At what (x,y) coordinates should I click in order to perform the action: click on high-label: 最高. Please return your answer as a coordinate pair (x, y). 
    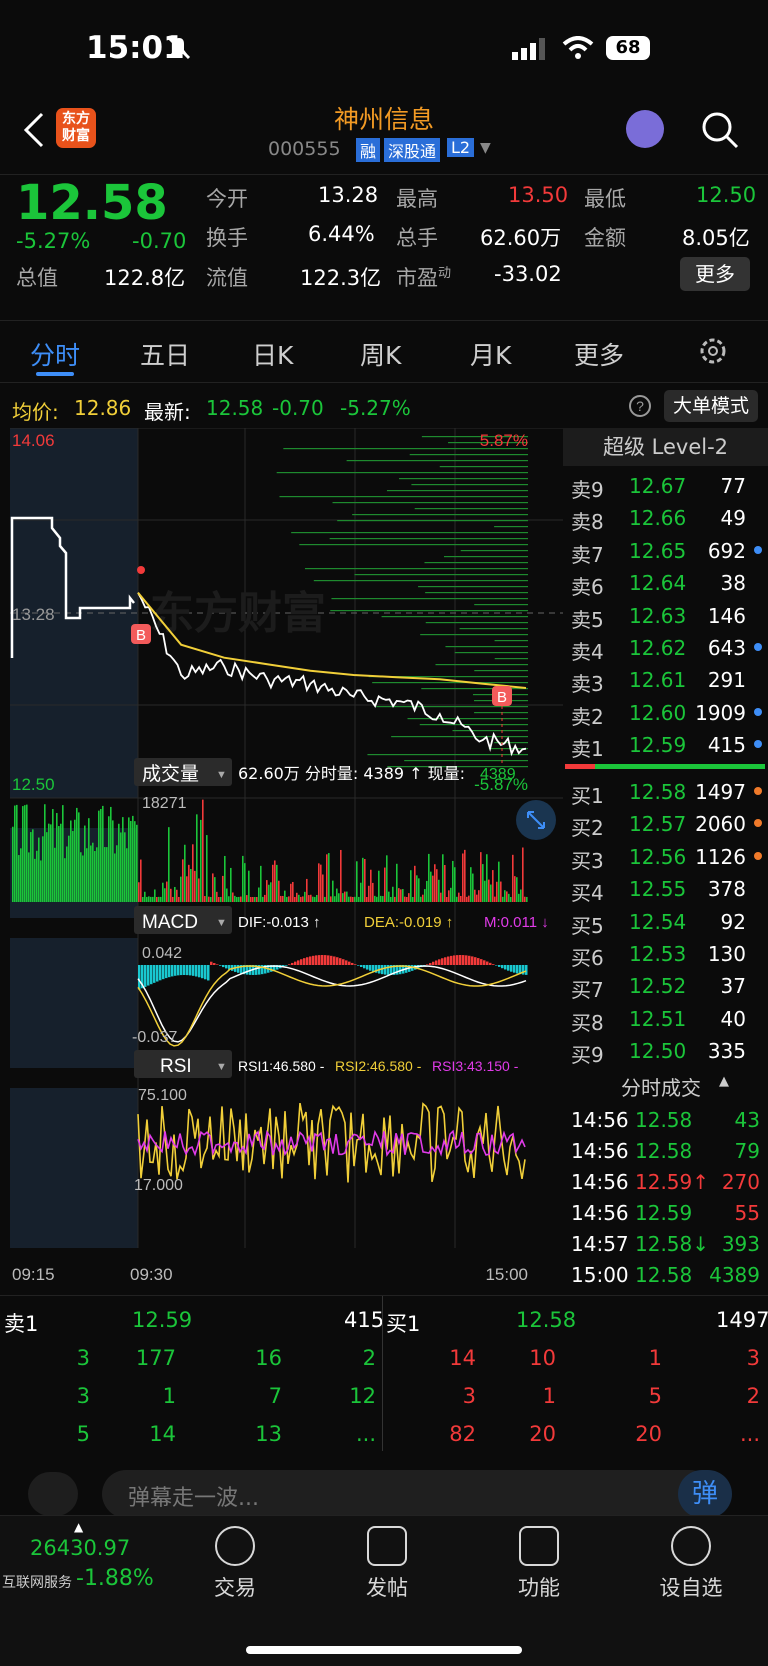
    Looking at the image, I should click on (417, 199).